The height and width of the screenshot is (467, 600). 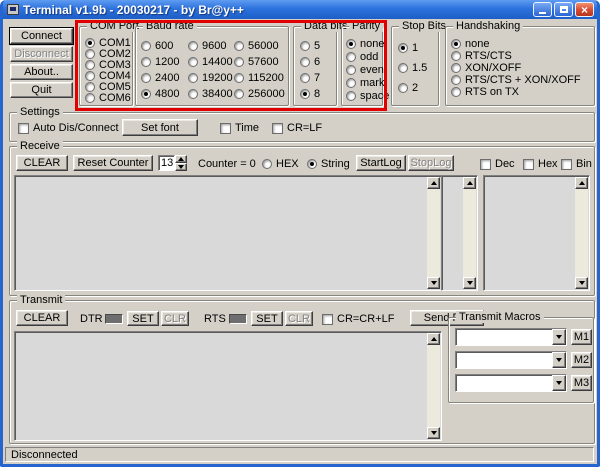 What do you see at coordinates (239, 128) in the screenshot?
I see `time-checkbox: Time` at bounding box center [239, 128].